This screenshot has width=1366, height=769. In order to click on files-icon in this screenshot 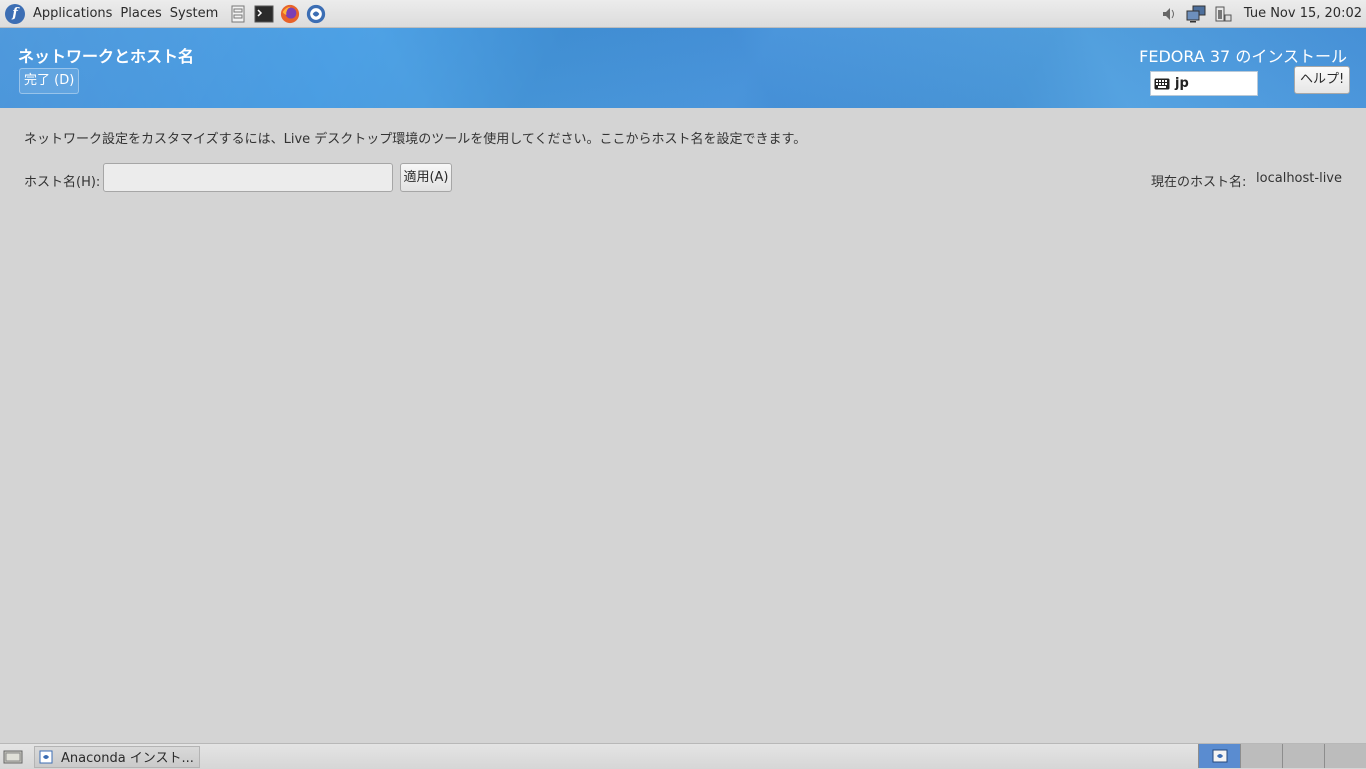, I will do `click(238, 14)`.